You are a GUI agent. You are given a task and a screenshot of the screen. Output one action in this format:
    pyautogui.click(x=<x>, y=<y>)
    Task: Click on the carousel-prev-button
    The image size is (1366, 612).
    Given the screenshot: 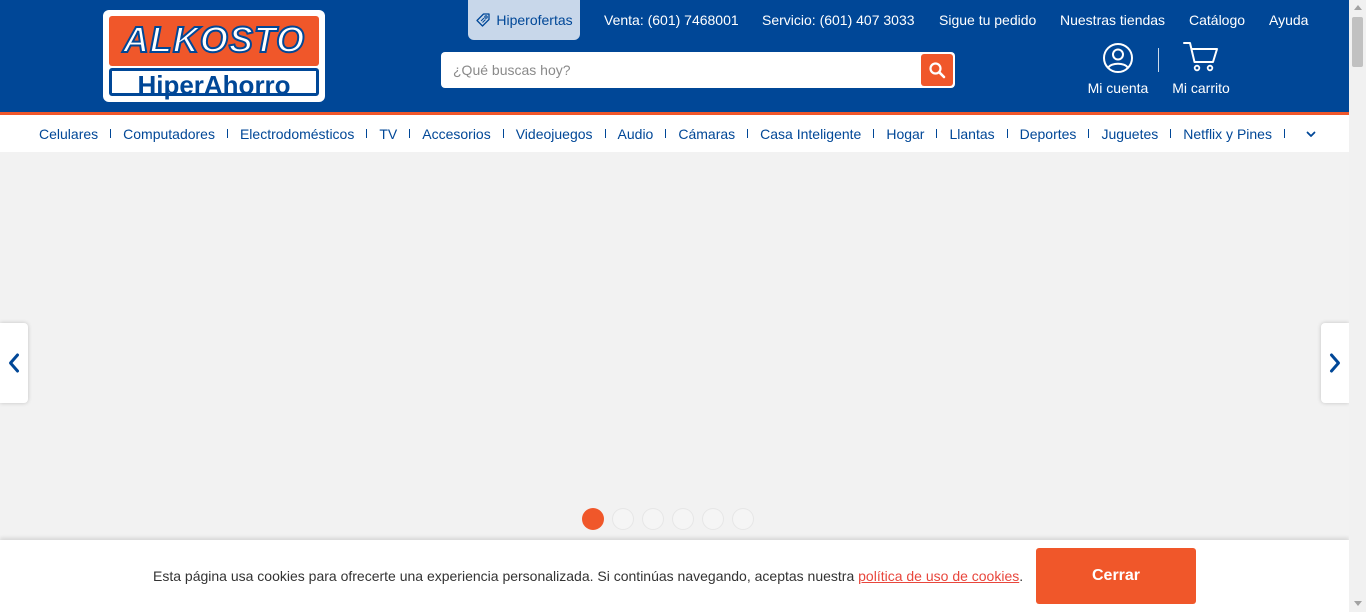 What is the action you would take?
    pyautogui.click(x=14, y=363)
    